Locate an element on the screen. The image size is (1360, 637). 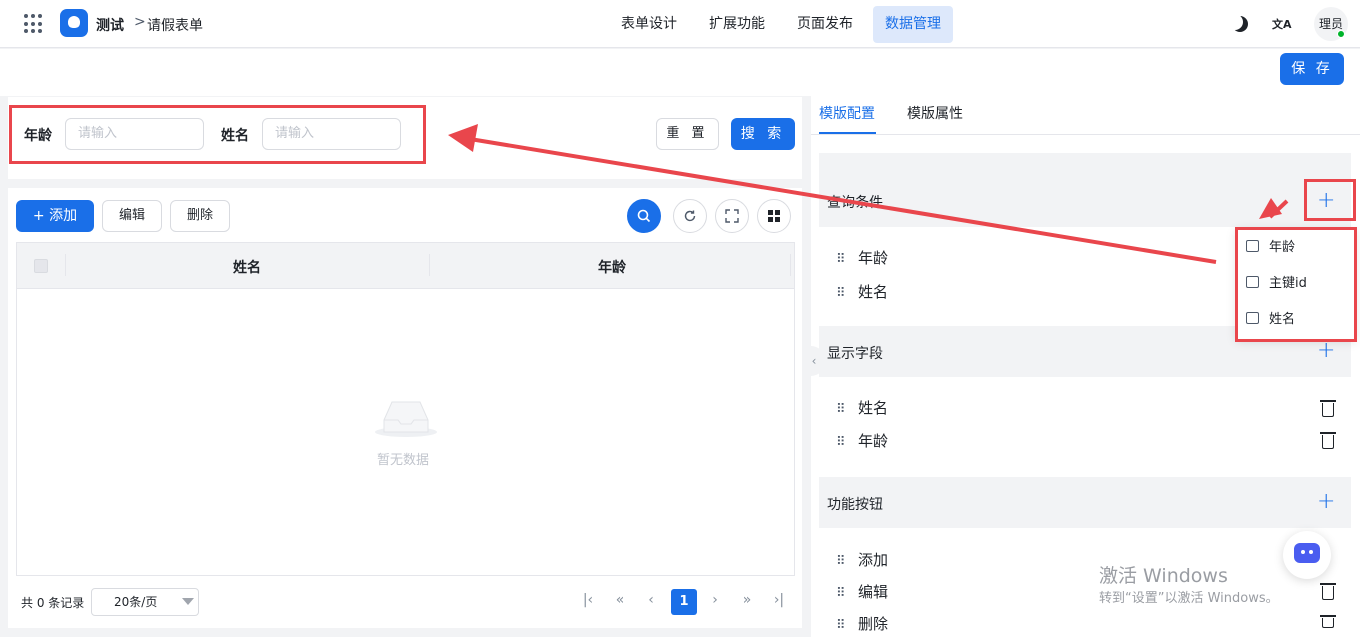
annotation-arrowhead is located at coordinates (463, 138).